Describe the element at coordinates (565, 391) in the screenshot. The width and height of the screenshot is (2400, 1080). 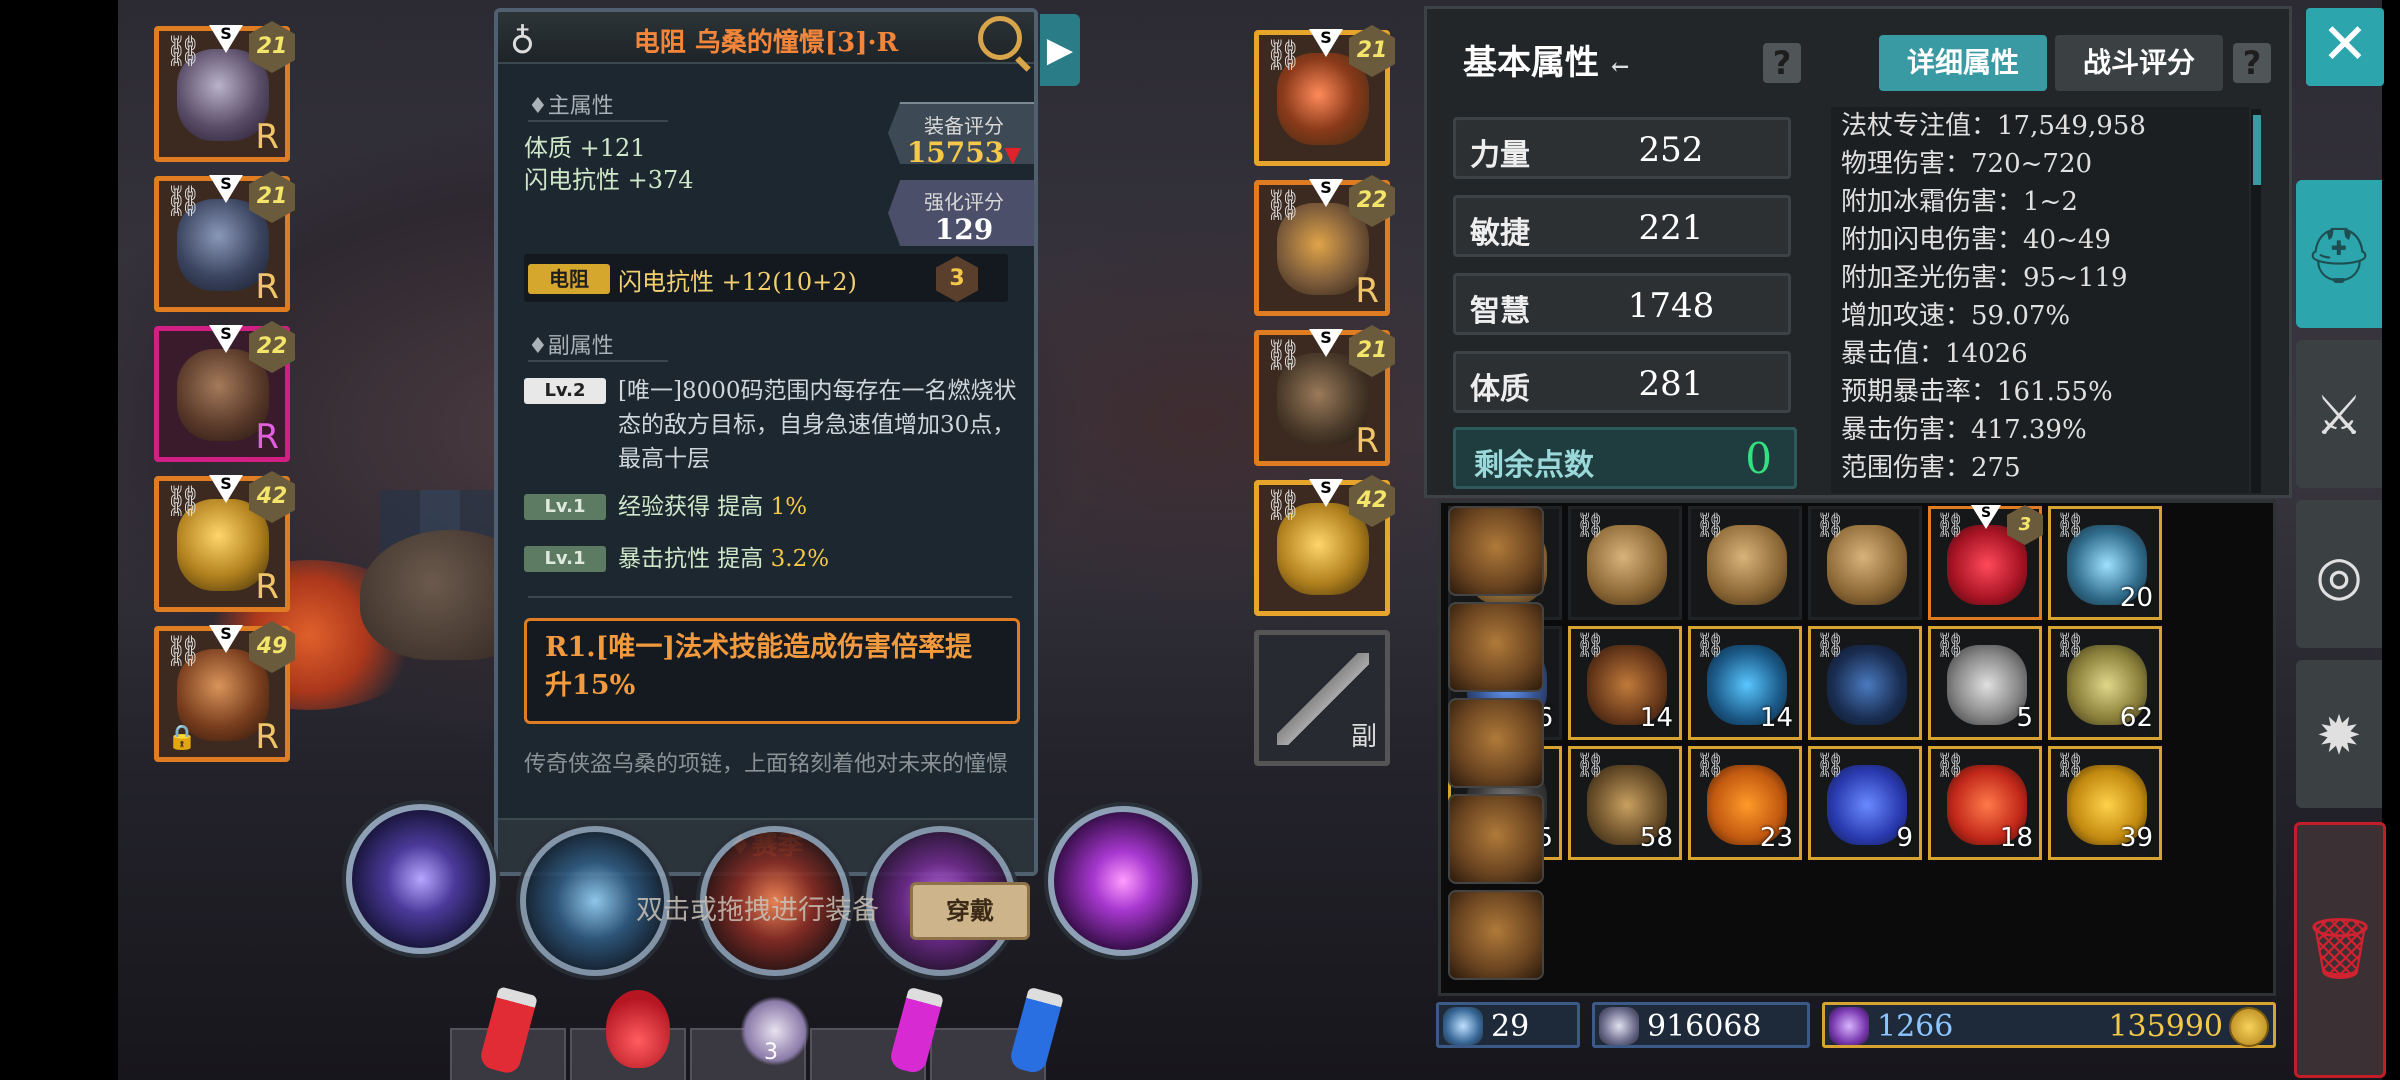
I see `sub-attr-level: Lv.2` at that location.